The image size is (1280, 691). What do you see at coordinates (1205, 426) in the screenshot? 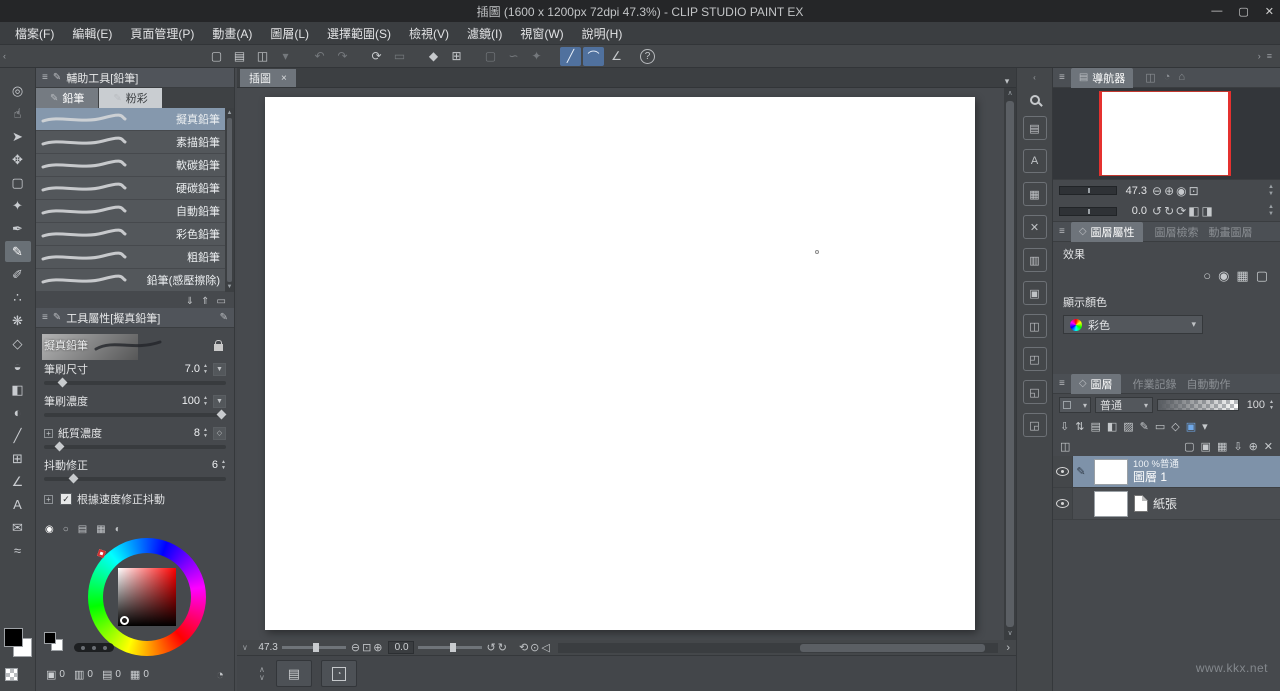
I see `layer-menu-icon: ▾` at bounding box center [1205, 426].